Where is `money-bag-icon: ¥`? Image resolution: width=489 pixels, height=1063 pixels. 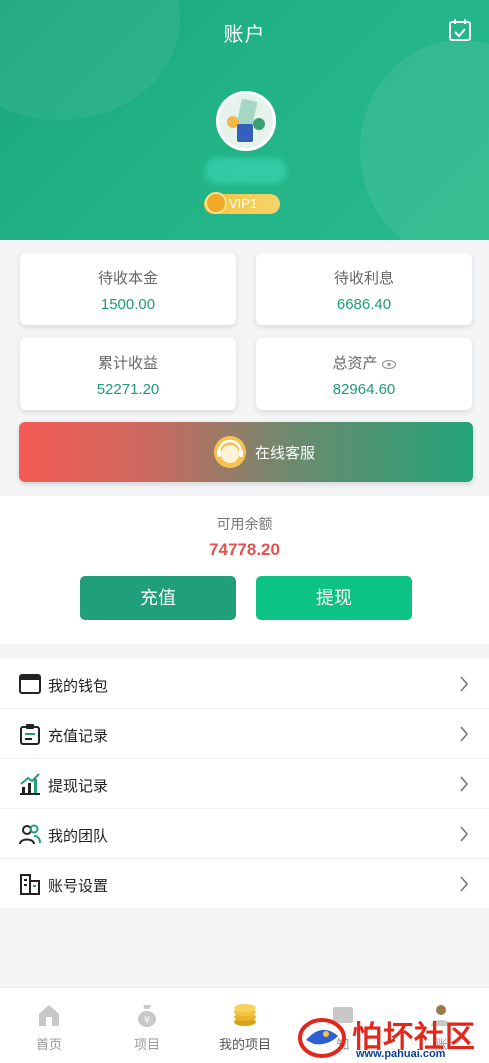
money-bag-icon: ¥ is located at coordinates (147, 1016).